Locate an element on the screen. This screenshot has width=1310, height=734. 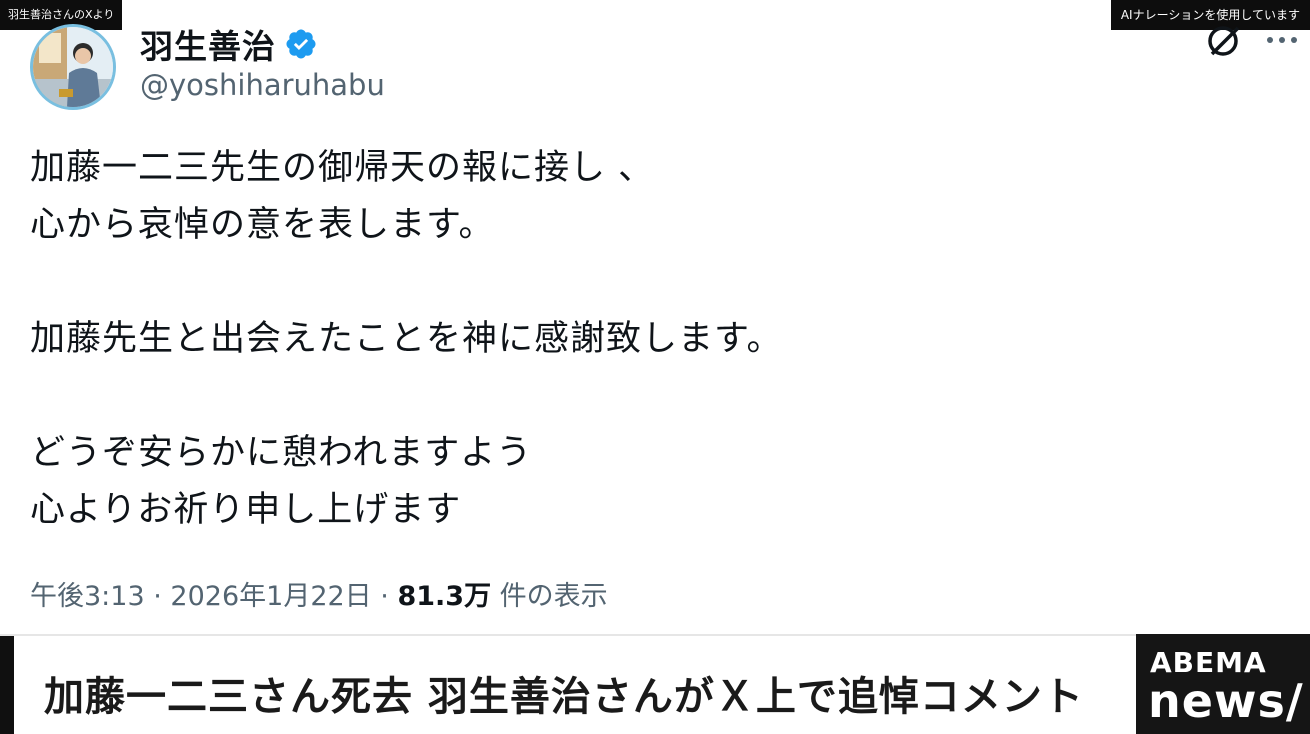
grok-icon is located at coordinates (1223, 41).